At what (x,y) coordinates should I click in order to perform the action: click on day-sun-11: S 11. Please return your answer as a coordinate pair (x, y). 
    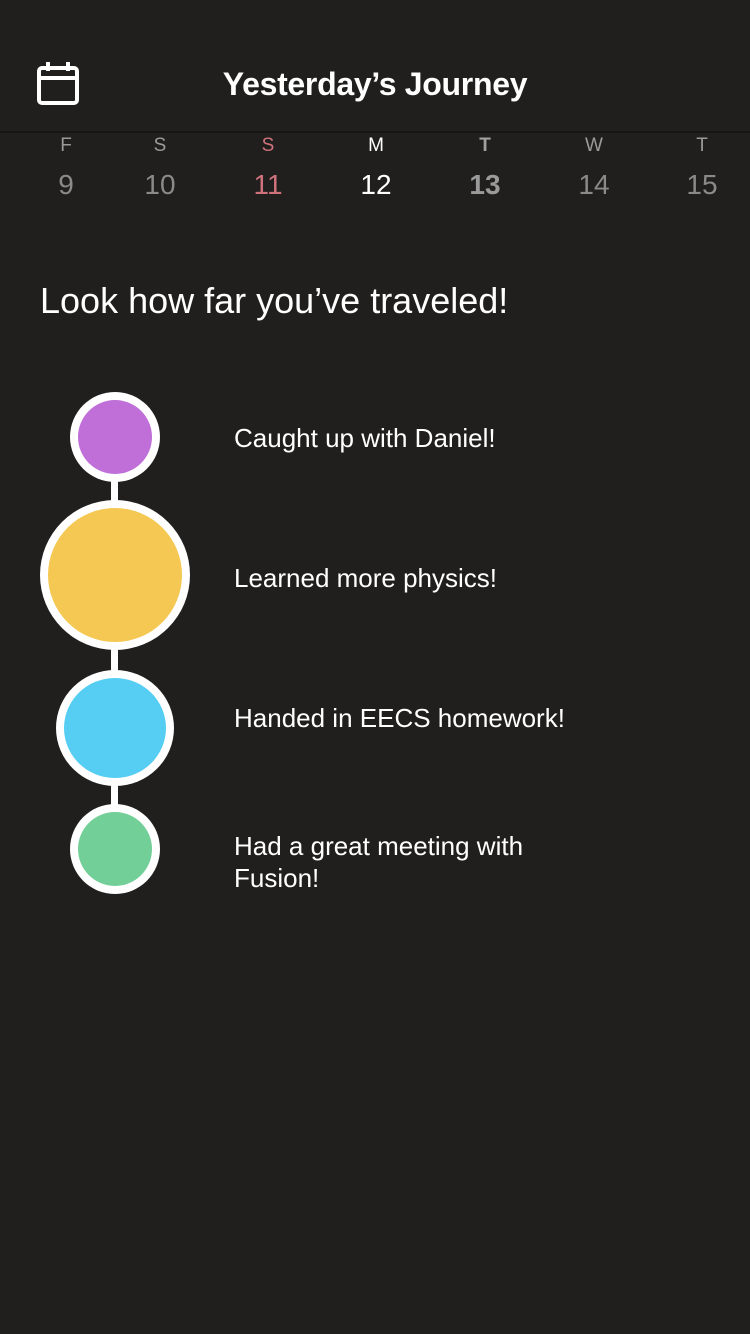
    Looking at the image, I should click on (268, 167).